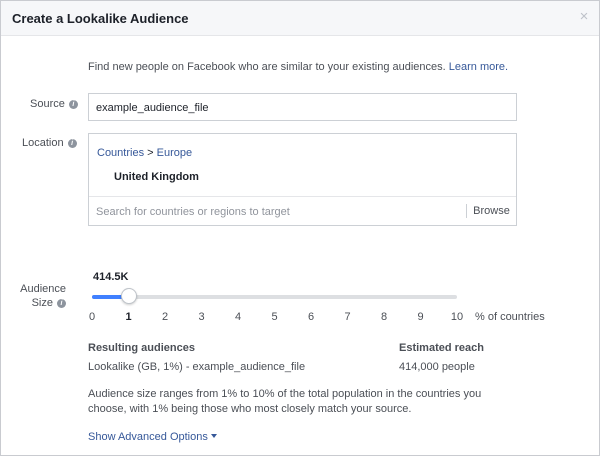 The height and width of the screenshot is (456, 600). What do you see at coordinates (156, 177) in the screenshot?
I see `selected-country: United Kingdom` at bounding box center [156, 177].